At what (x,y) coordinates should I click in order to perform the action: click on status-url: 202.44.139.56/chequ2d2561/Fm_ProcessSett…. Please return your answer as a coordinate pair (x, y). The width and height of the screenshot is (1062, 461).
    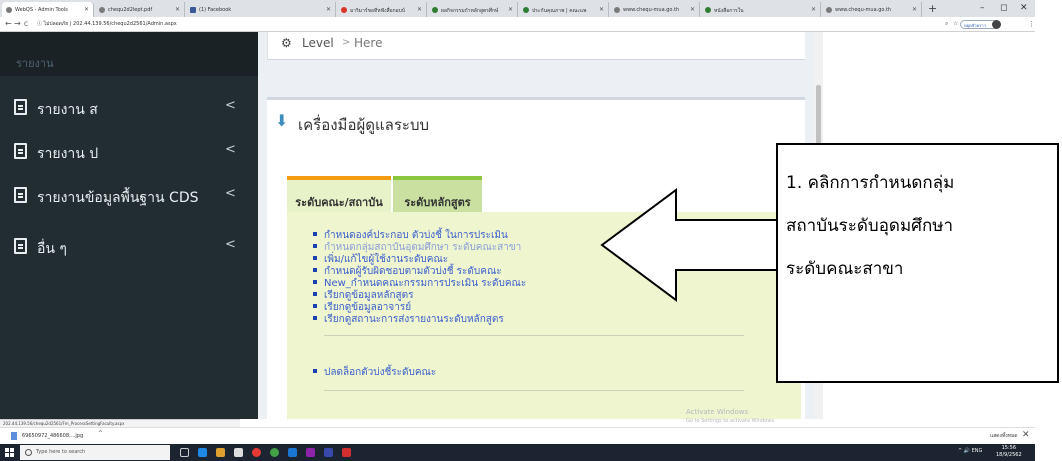
    Looking at the image, I should click on (120, 423).